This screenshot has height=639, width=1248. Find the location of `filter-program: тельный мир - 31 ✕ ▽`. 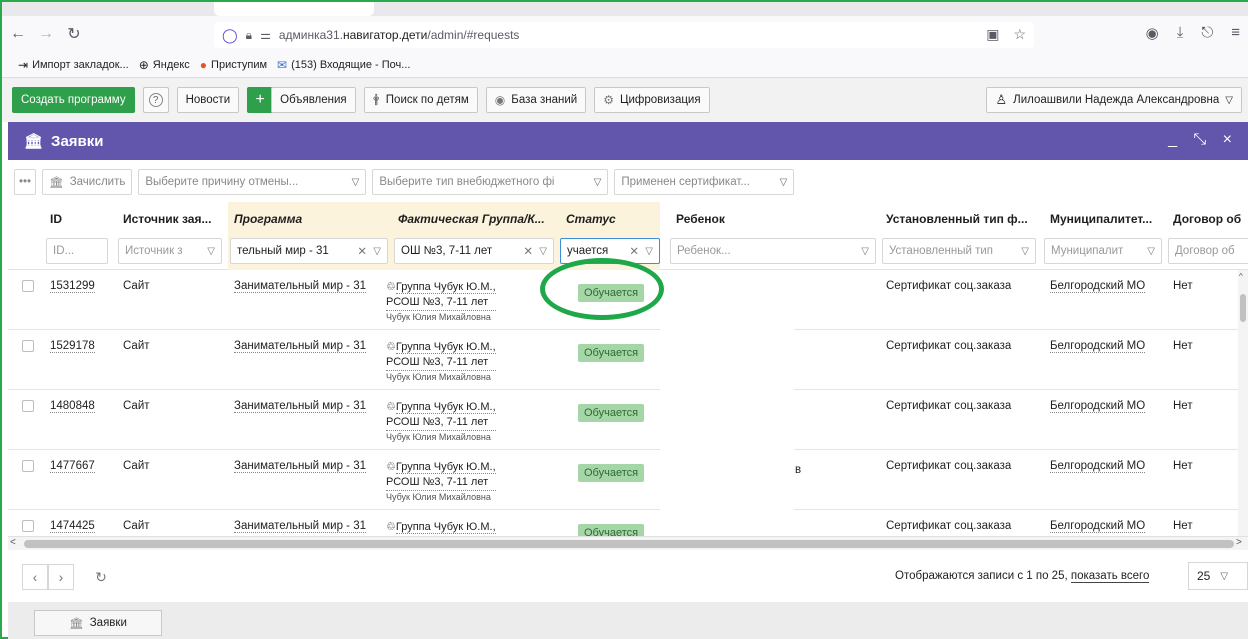

filter-program: тельный мир - 31 ✕ ▽ is located at coordinates (309, 251).